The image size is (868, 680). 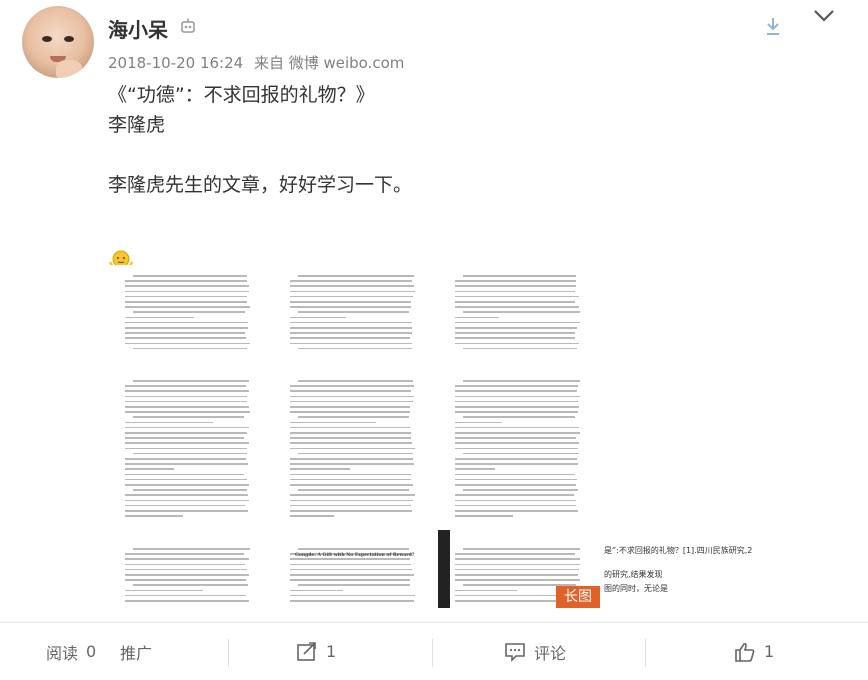 What do you see at coordinates (58, 42) in the screenshot?
I see `avatar` at bounding box center [58, 42].